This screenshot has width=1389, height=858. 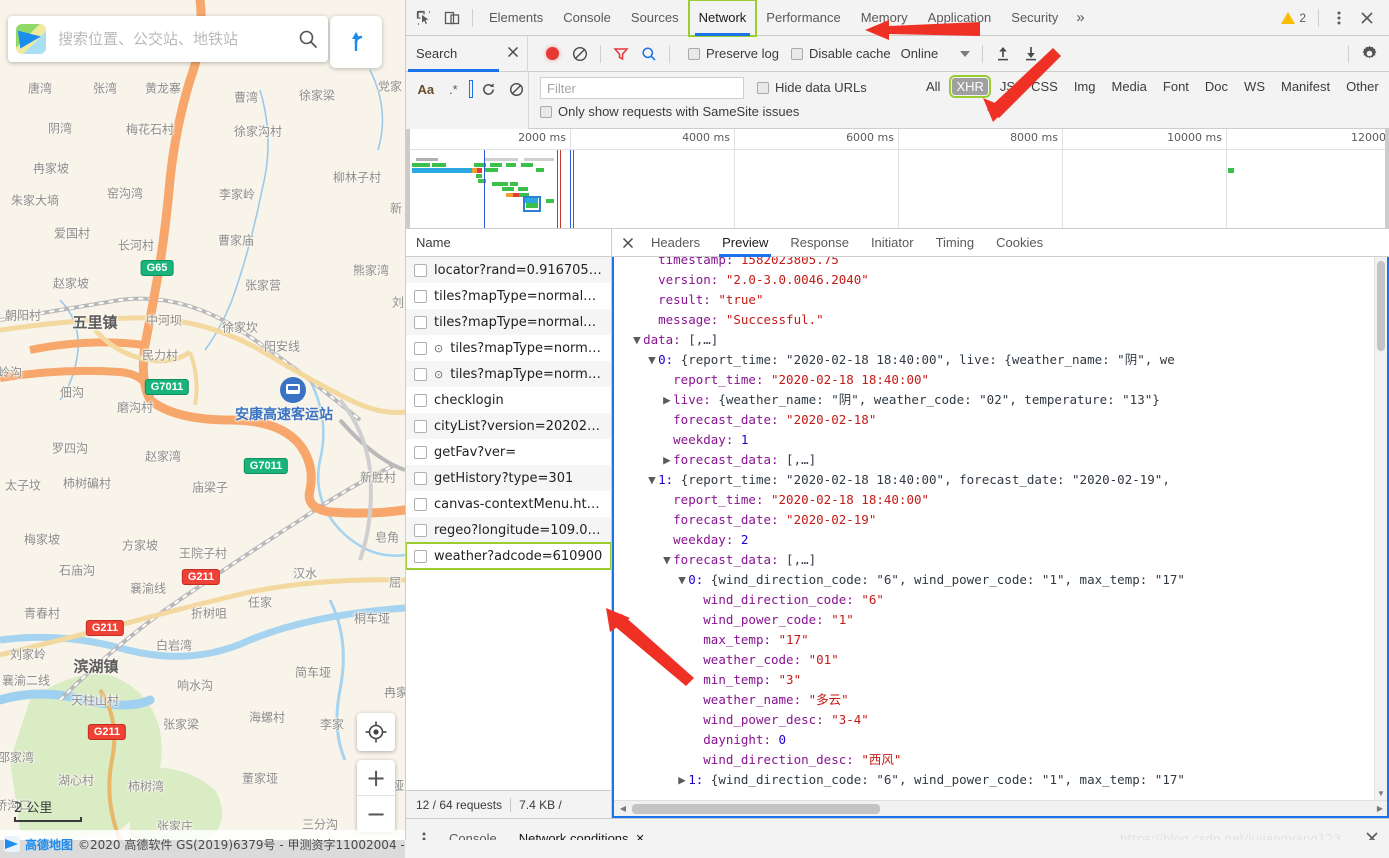 I want to click on tab-memory: Memory, so click(x=884, y=18).